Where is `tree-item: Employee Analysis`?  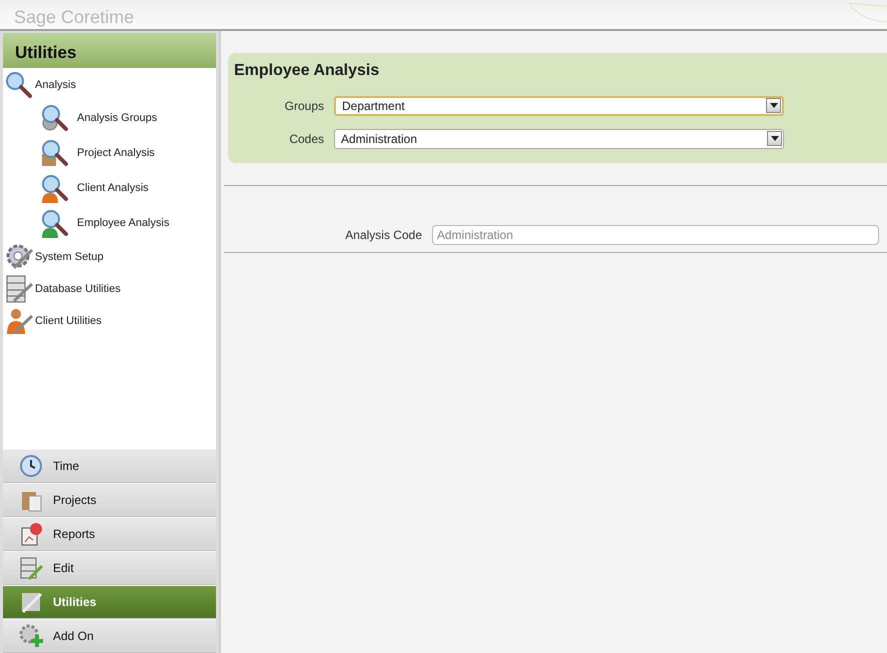 tree-item: Employee Analysis is located at coordinates (109, 223).